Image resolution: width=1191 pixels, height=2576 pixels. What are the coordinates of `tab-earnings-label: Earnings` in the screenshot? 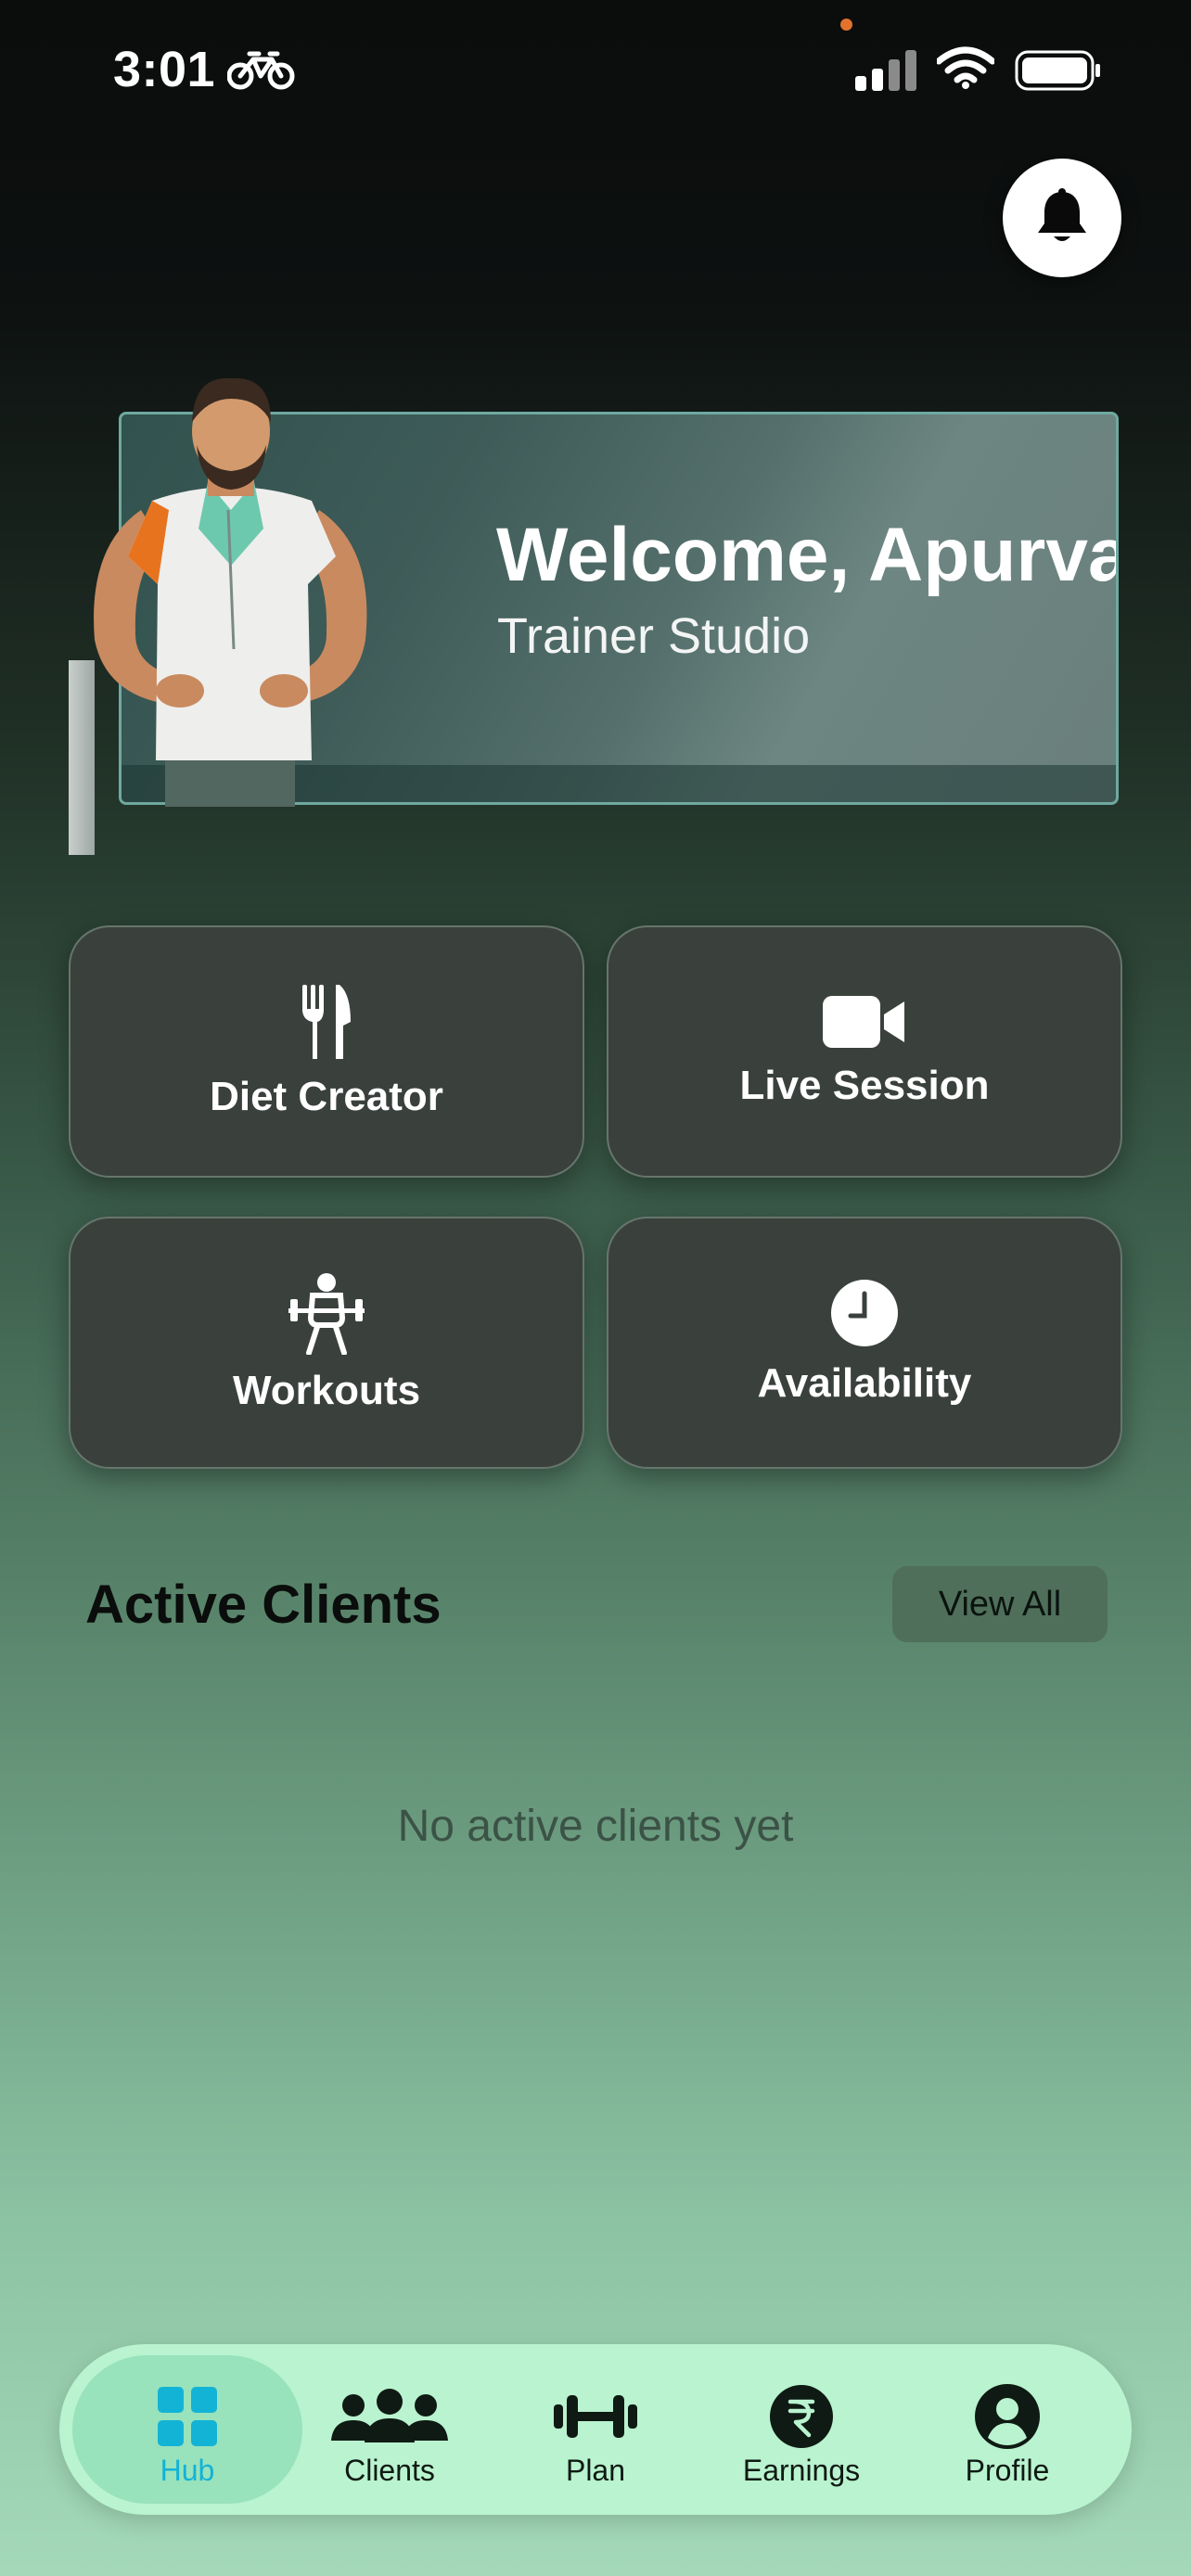 It's located at (801, 2471).